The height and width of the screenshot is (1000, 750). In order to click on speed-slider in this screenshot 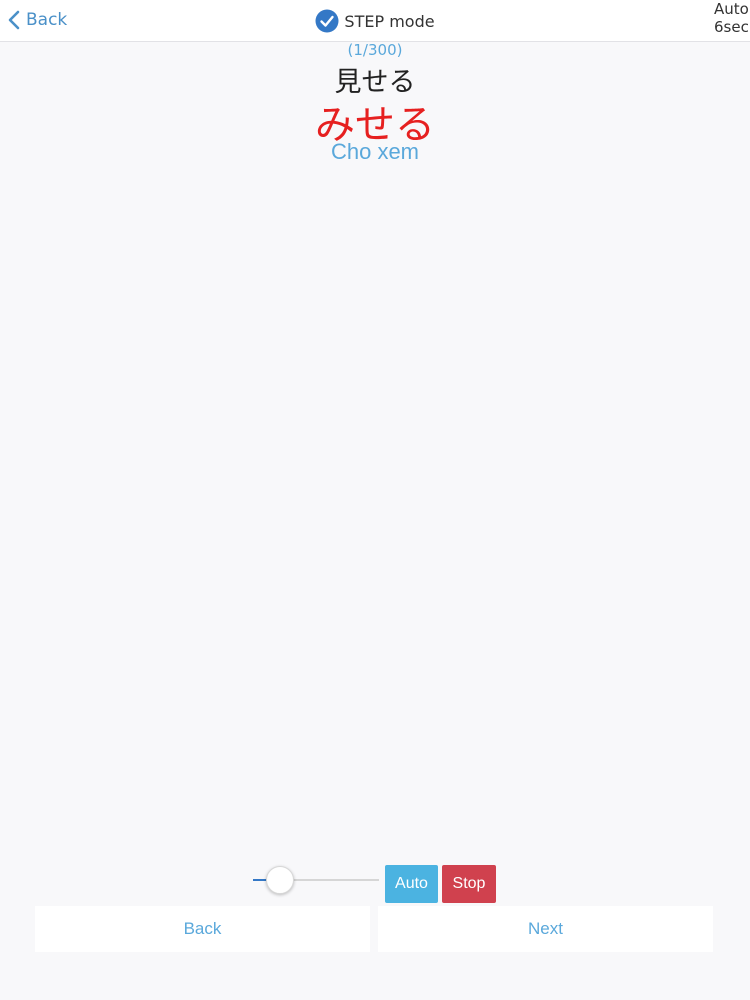, I will do `click(316, 880)`.